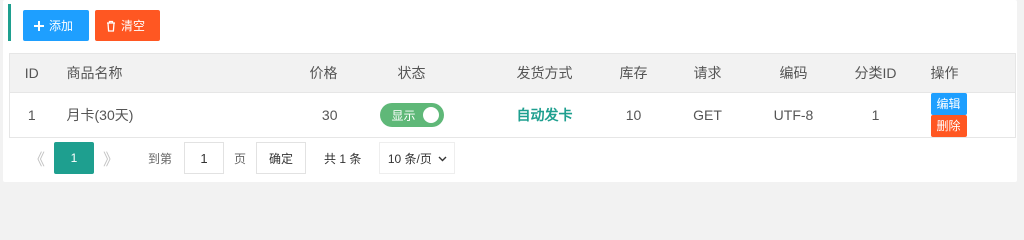 The width and height of the screenshot is (1024, 240). Describe the element at coordinates (61, 26) in the screenshot. I see `add-button-label: 添加` at that location.